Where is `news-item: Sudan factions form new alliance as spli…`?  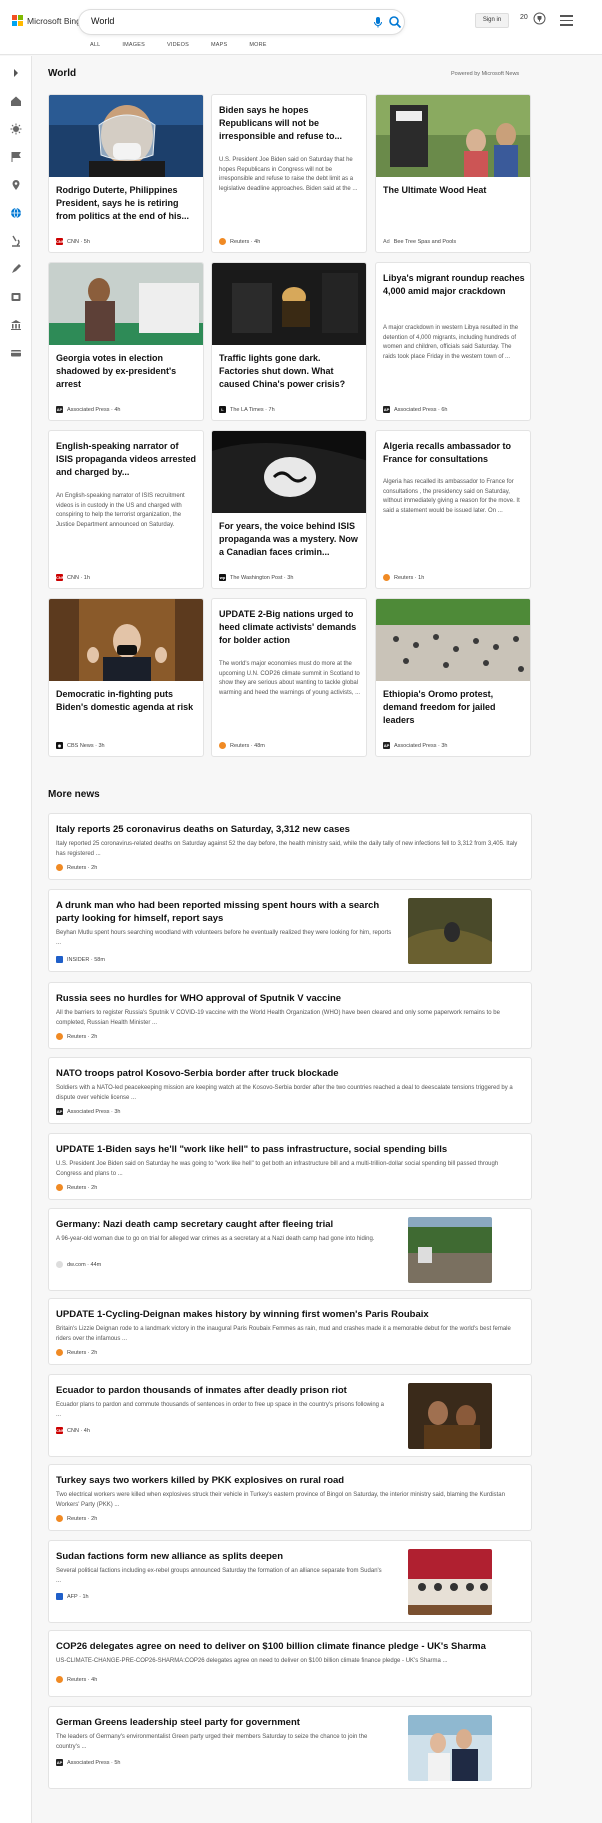
news-item: Sudan factions form new alliance as spli… is located at coordinates (290, 1581).